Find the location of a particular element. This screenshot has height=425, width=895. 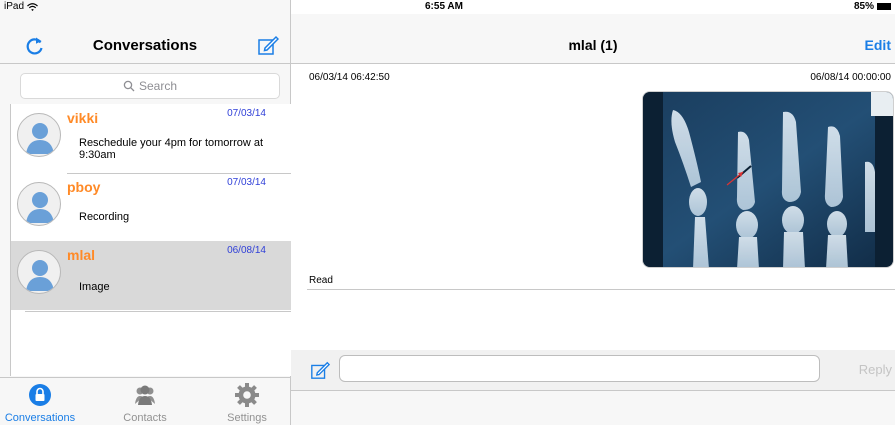

wifi-icon is located at coordinates (32, 6).